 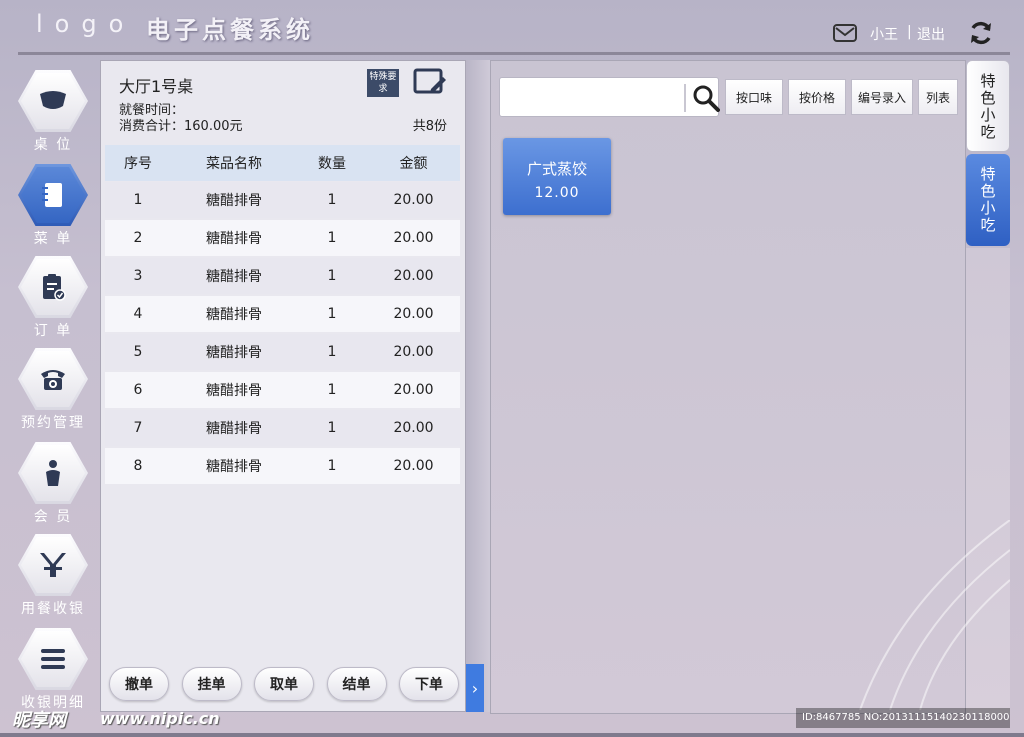 I want to click on search-input, so click(x=592, y=97).